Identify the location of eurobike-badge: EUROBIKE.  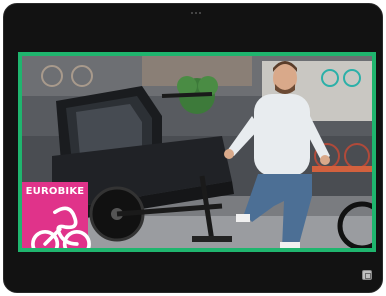
(56, 215).